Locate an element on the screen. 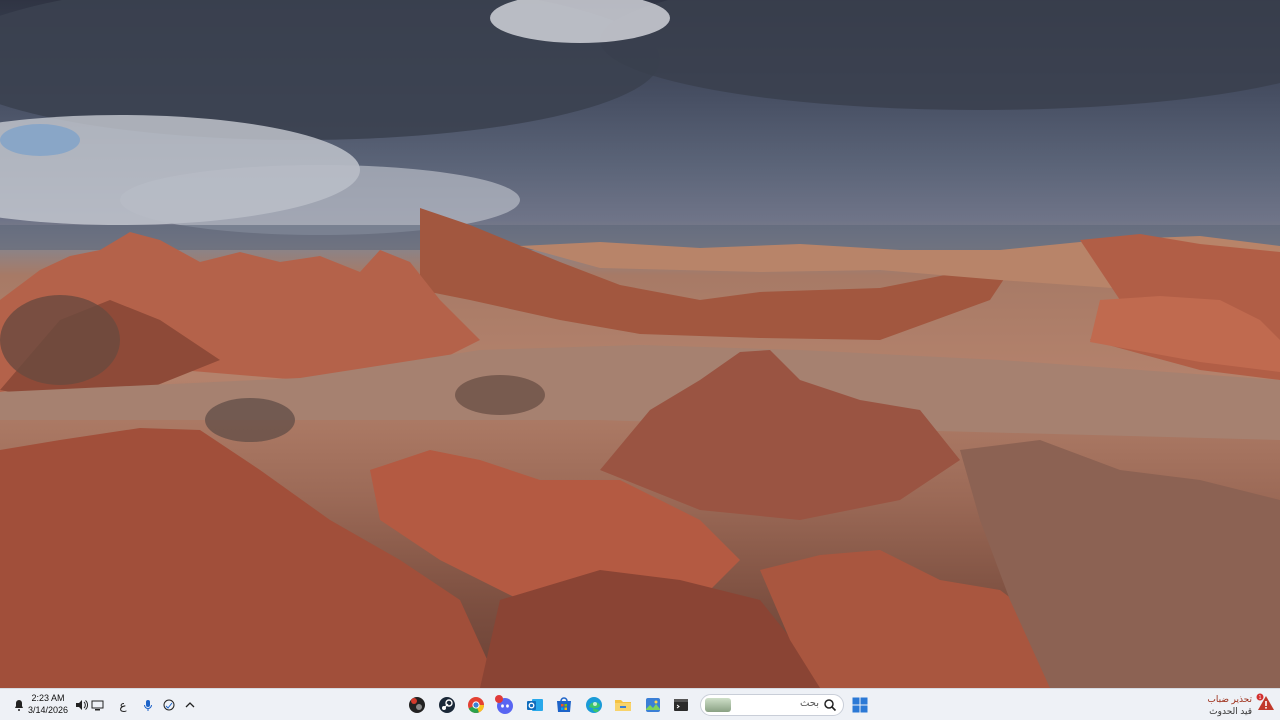 The width and height of the screenshot is (1280, 720). search-placeholder: بحث is located at coordinates (809, 703).